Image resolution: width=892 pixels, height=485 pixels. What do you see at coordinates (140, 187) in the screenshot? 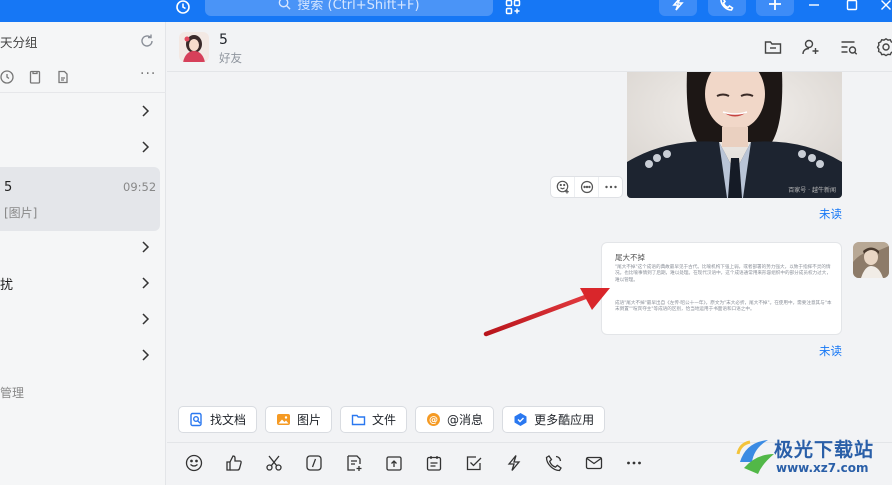
I see `conversation-time: 09:52` at bounding box center [140, 187].